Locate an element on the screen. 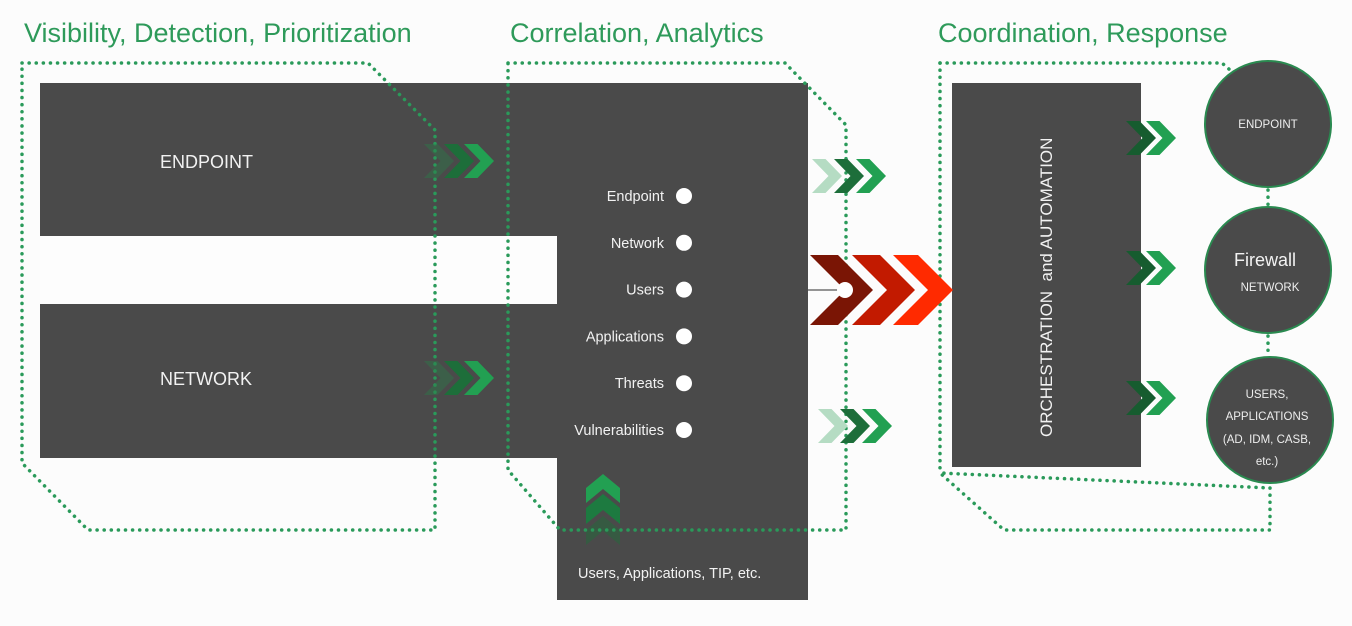 Image resolution: width=1352 pixels, height=626 pixels. response-target-users-line-4: etc.) is located at coordinates (1267, 462).